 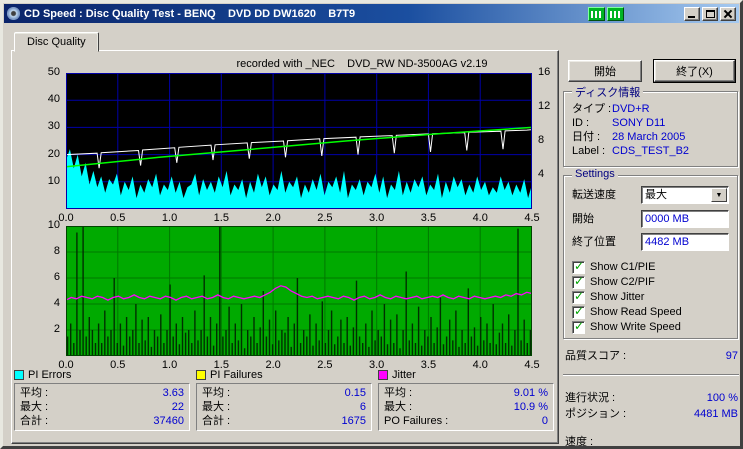 What do you see at coordinates (685, 195) in the screenshot?
I see `transfer-speed-select: 最大 ▼` at bounding box center [685, 195].